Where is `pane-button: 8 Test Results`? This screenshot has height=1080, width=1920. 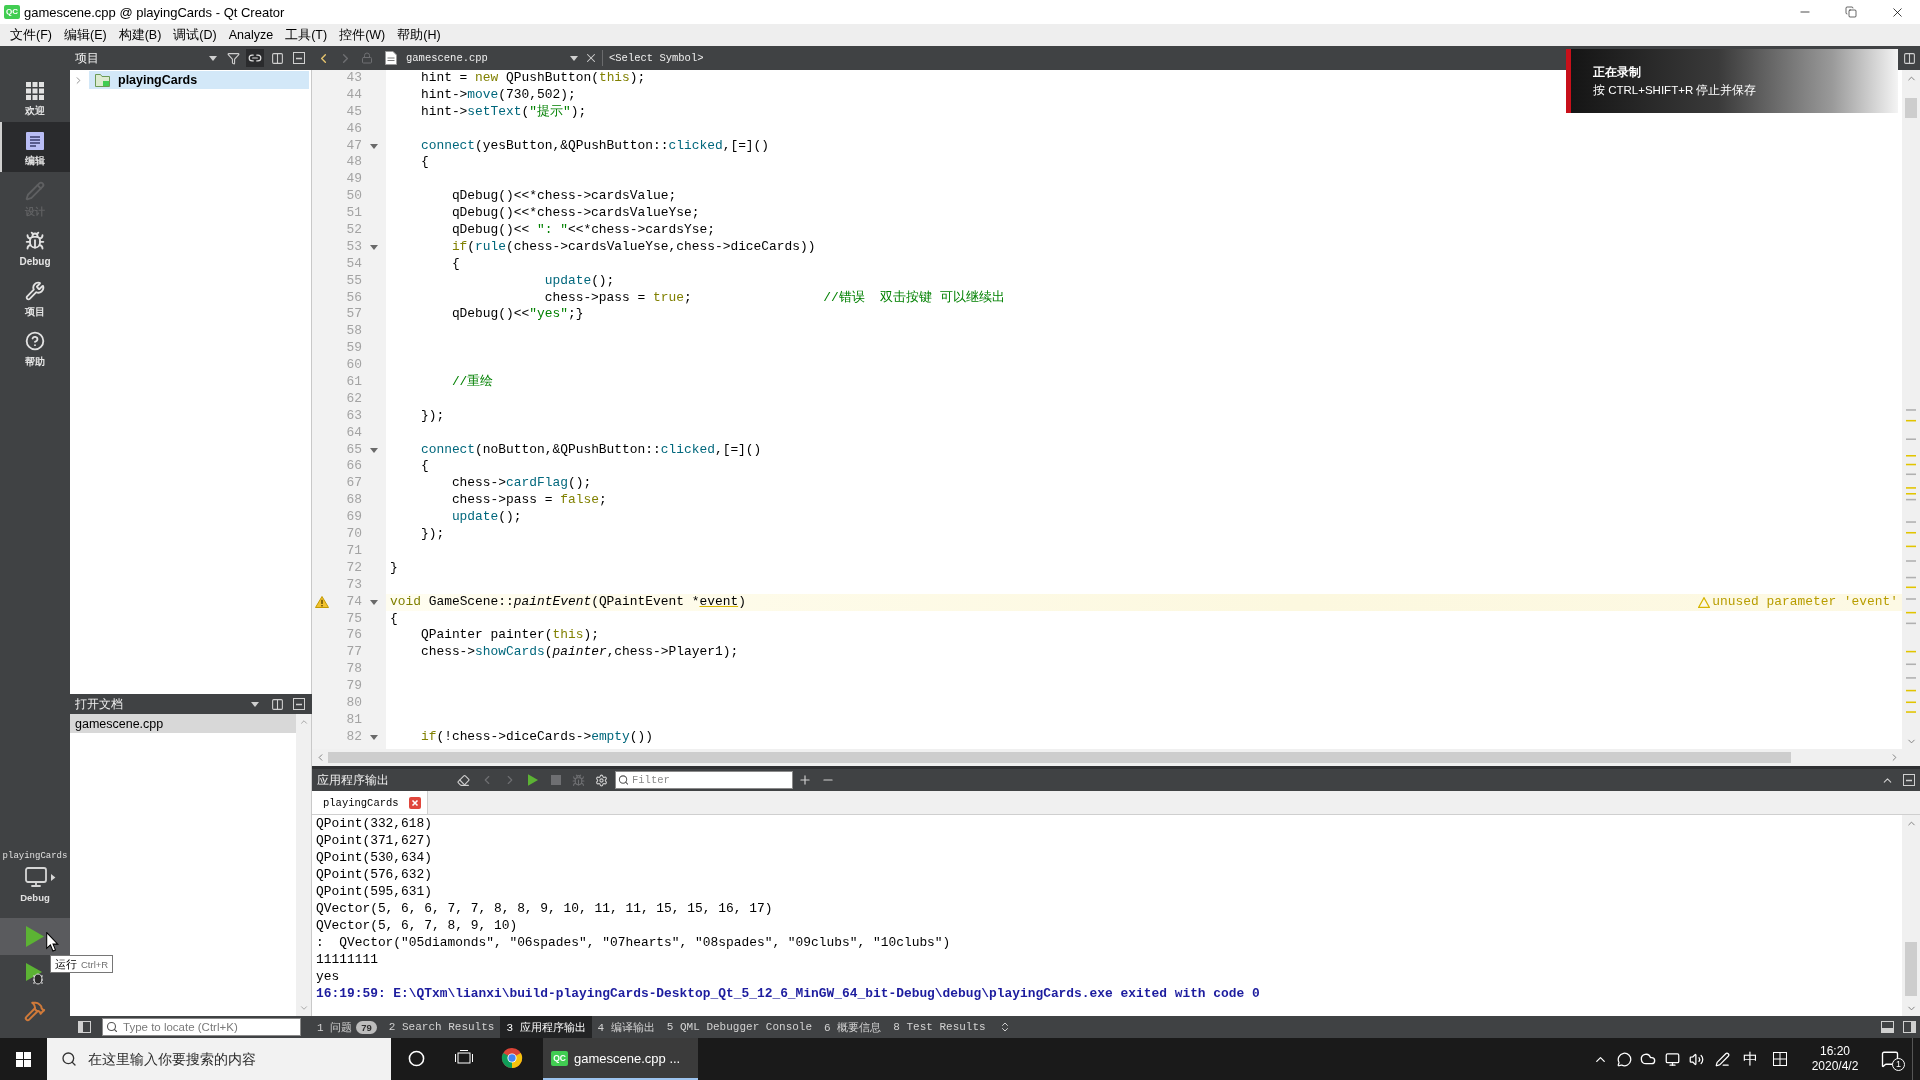
pane-button: 8 Test Results is located at coordinates (939, 1027).